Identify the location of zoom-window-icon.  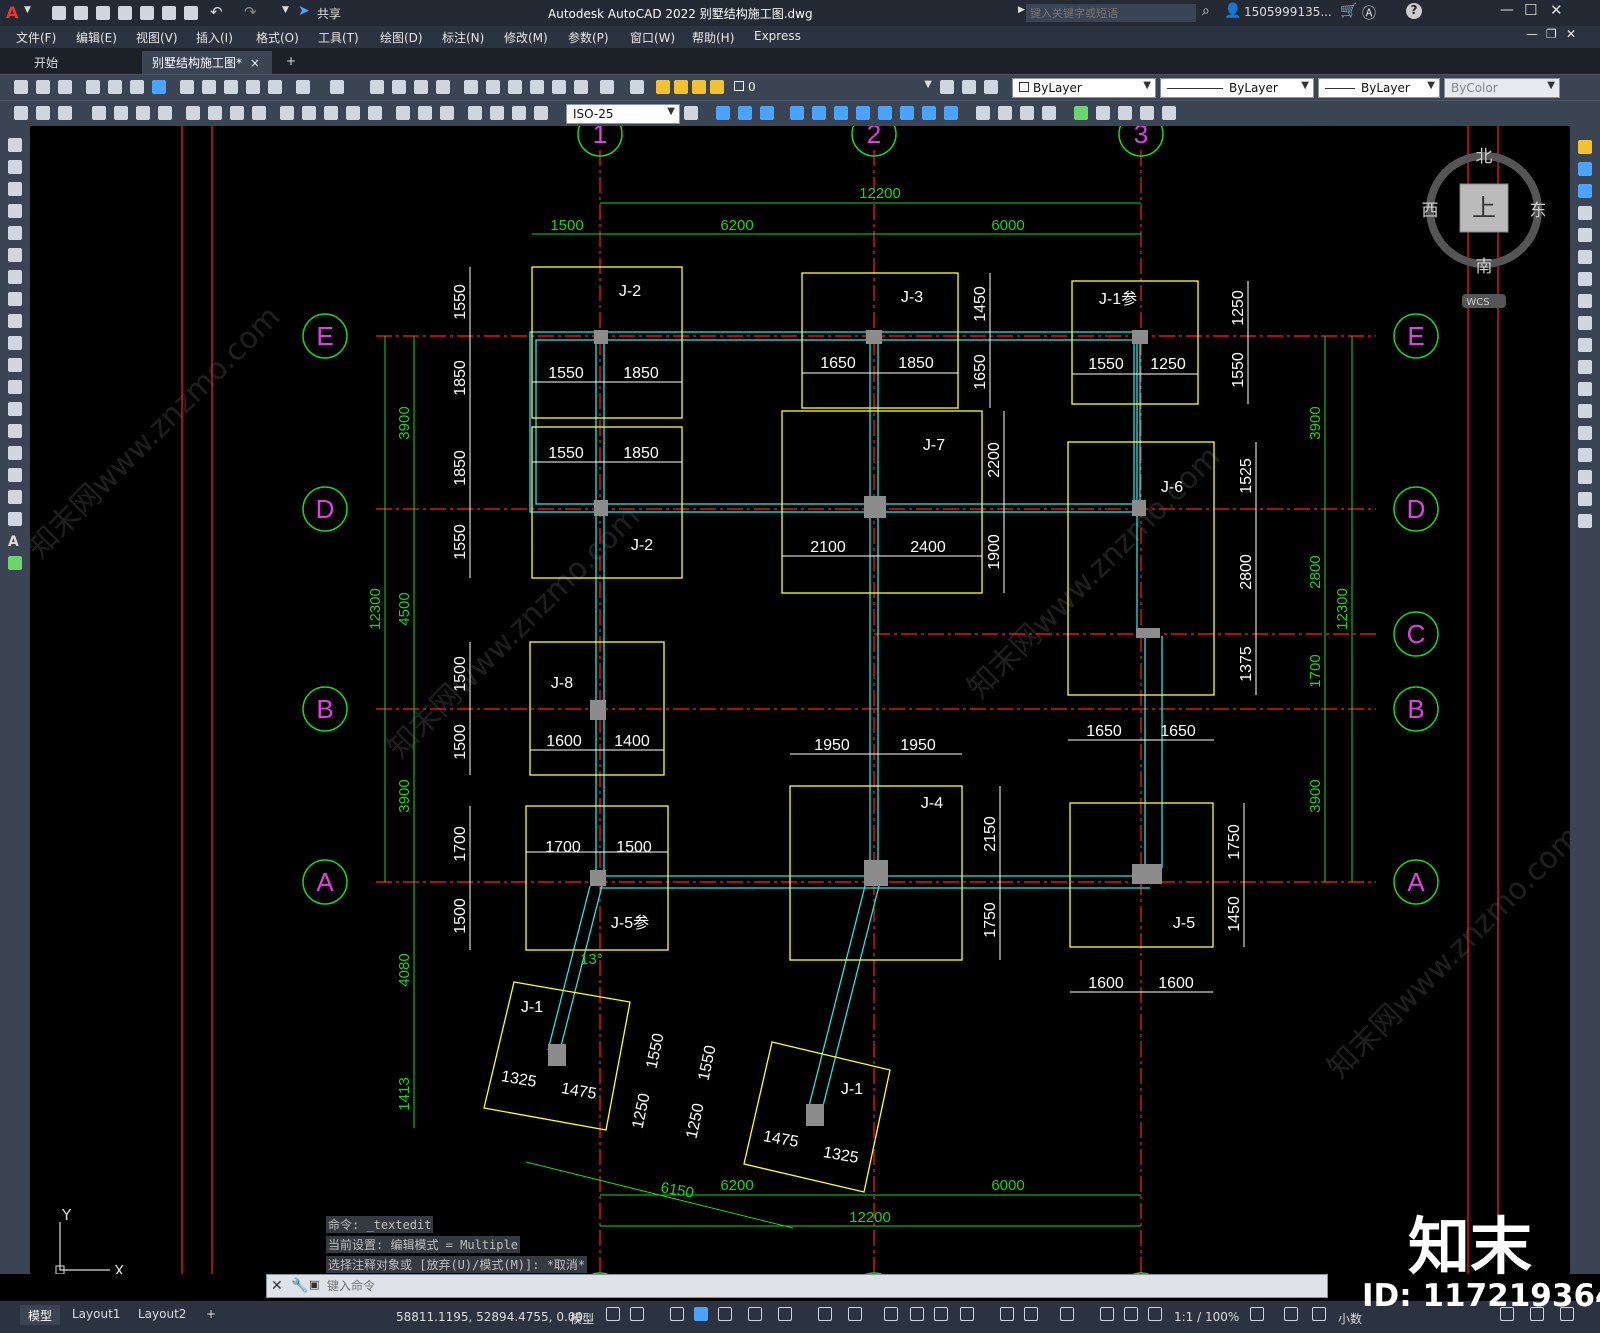
(421, 87).